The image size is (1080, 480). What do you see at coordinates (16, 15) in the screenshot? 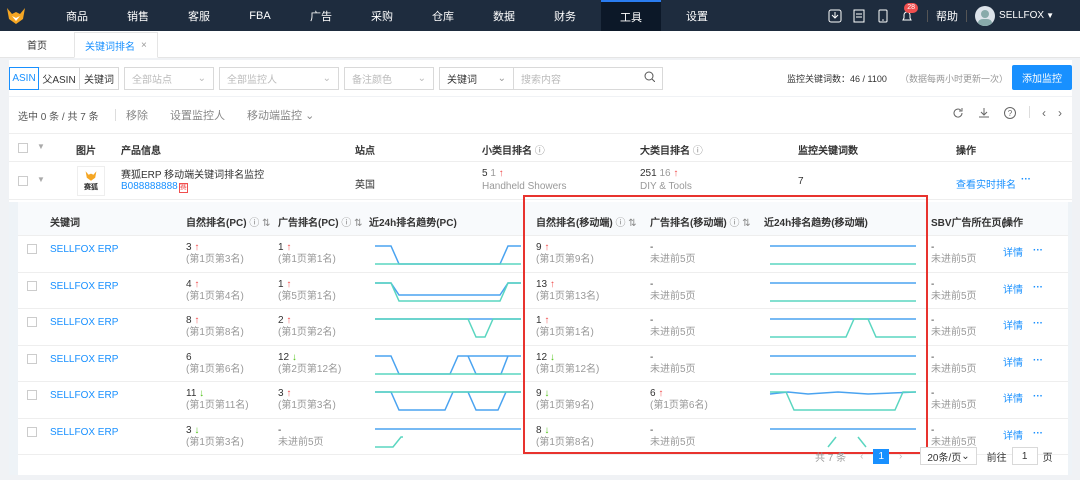
I see `sellfox-logo-icon` at bounding box center [16, 15].